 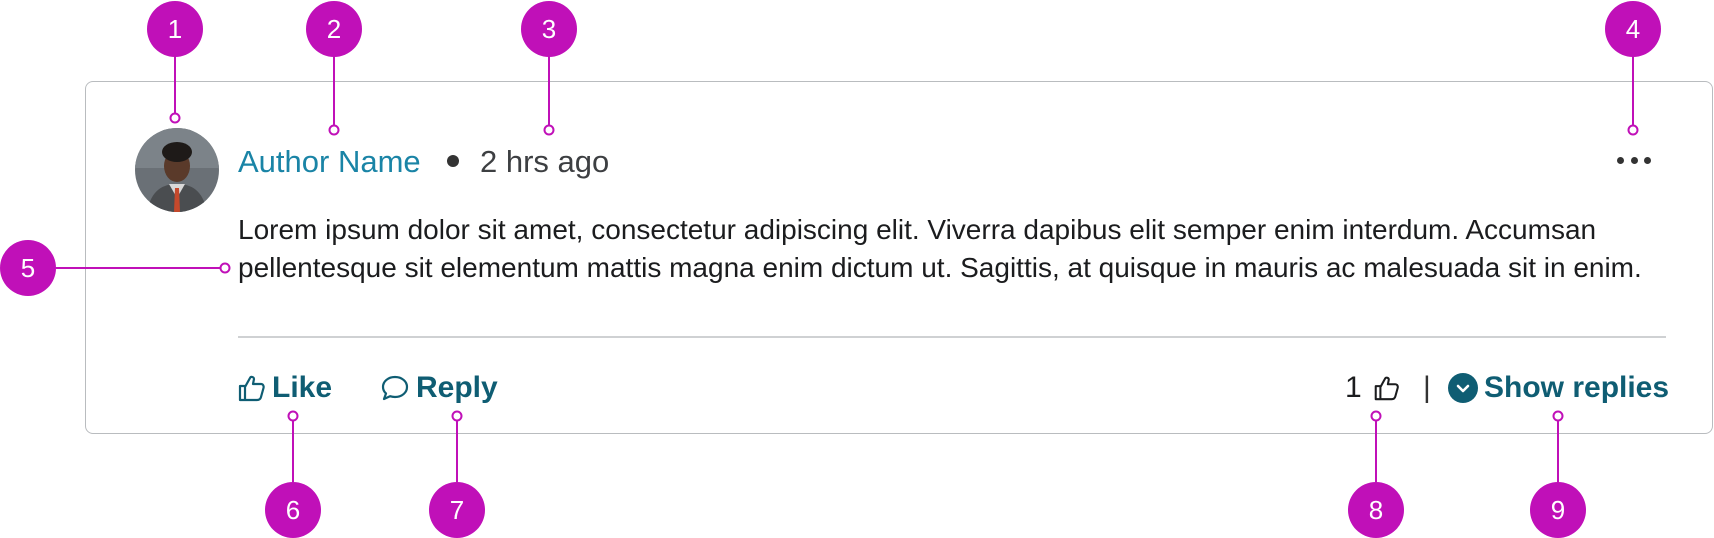 What do you see at coordinates (334, 29) in the screenshot?
I see `callout-2: 2` at bounding box center [334, 29].